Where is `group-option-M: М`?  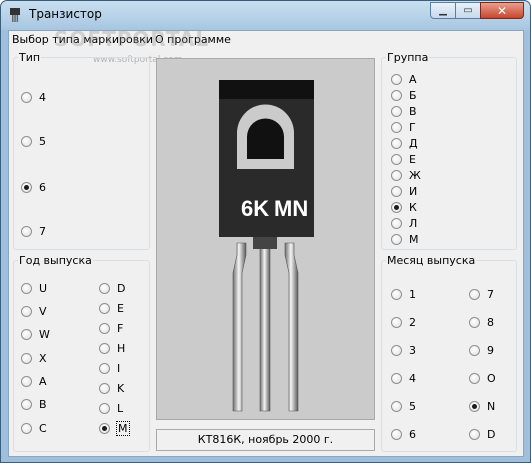 group-option-M: М is located at coordinates (405, 239).